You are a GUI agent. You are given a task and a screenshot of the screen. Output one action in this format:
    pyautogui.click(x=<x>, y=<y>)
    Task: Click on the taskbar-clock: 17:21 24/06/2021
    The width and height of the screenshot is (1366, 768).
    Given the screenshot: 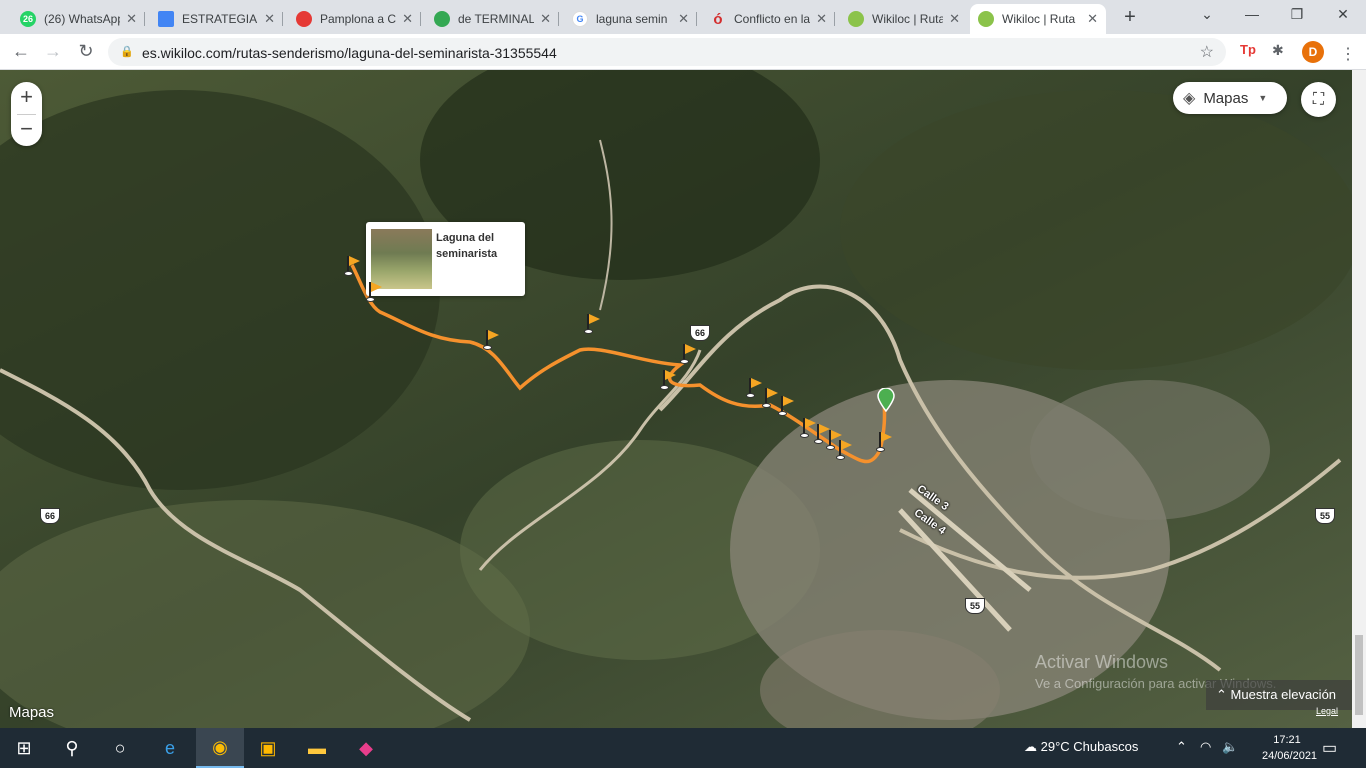 What is the action you would take?
    pyautogui.click(x=1290, y=748)
    